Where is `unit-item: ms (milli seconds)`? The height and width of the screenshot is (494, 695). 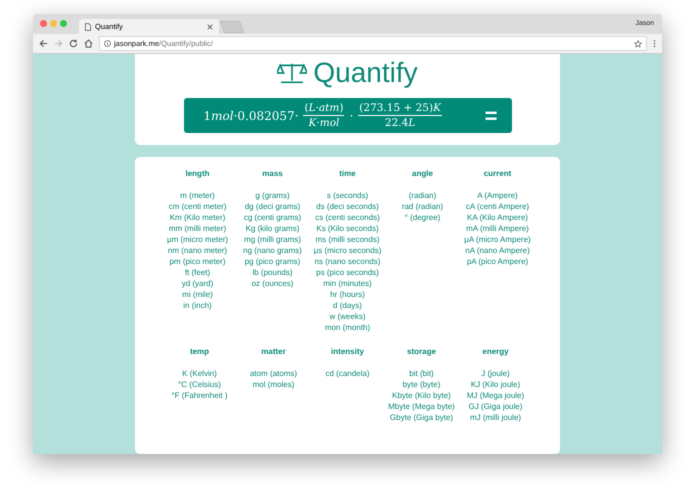 unit-item: ms (milli seconds) is located at coordinates (347, 239).